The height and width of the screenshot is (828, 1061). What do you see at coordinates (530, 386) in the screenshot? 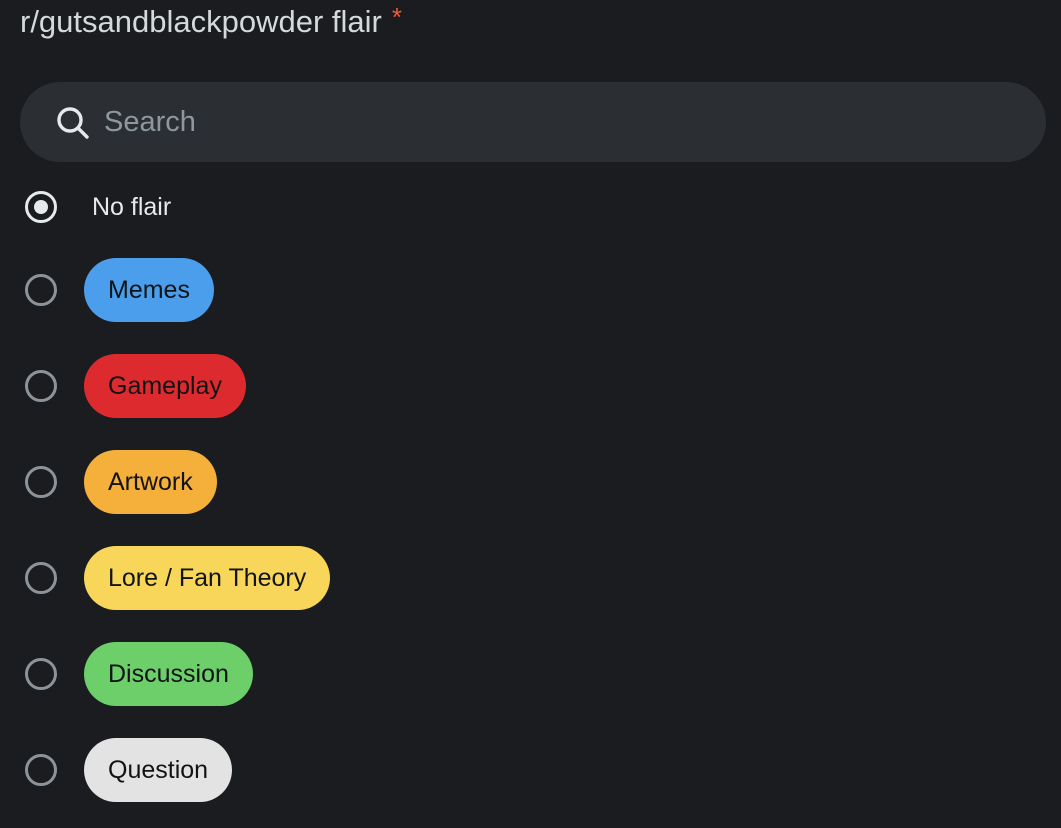
I see `flair-option-gameplay: Gameplay` at bounding box center [530, 386].